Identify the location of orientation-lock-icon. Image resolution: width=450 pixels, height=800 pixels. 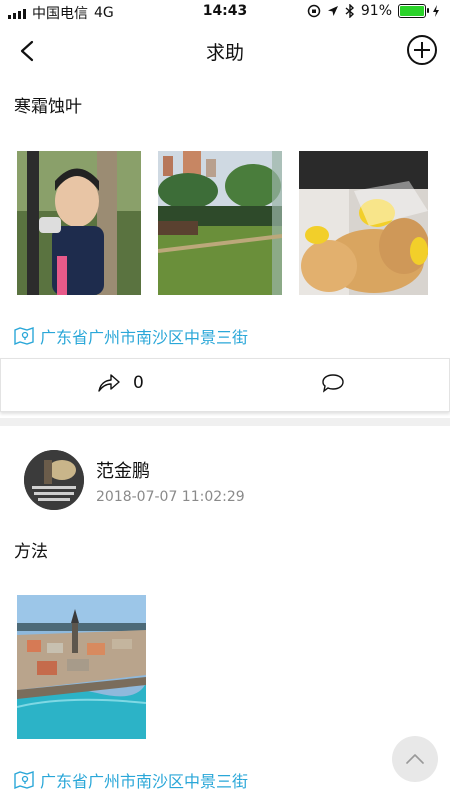
(314, 11).